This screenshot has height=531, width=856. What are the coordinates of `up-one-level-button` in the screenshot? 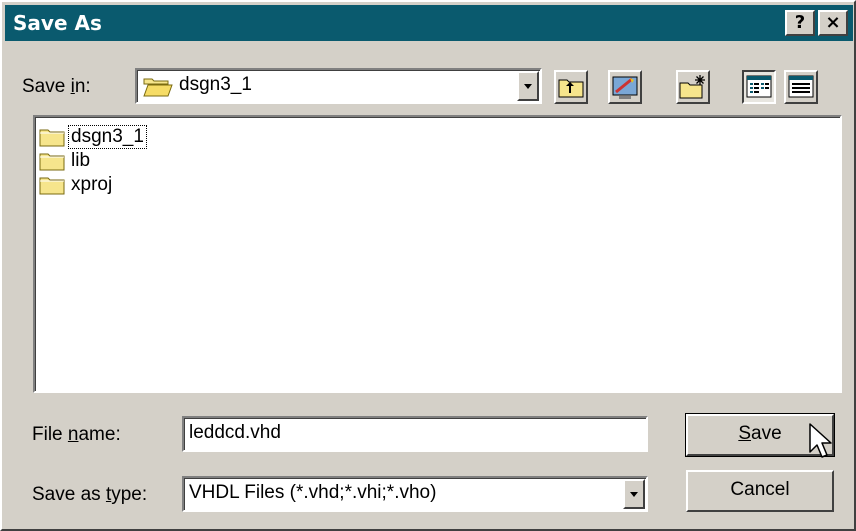 It's located at (571, 87).